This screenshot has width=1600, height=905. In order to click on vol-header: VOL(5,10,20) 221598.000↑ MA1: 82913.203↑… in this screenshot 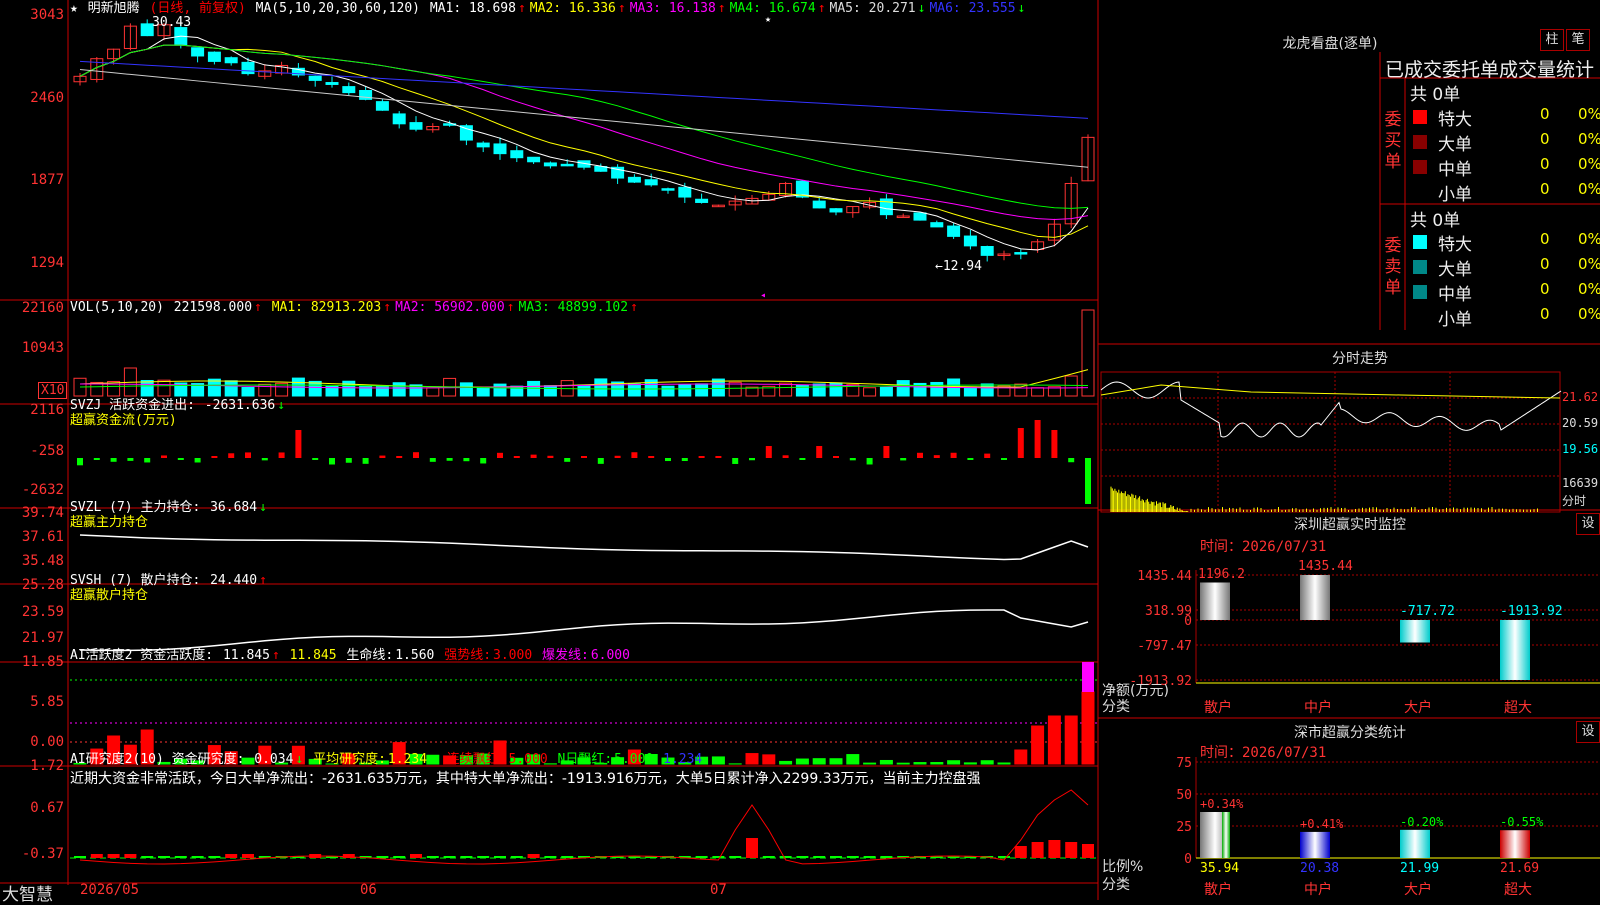, I will do `click(357, 308)`.